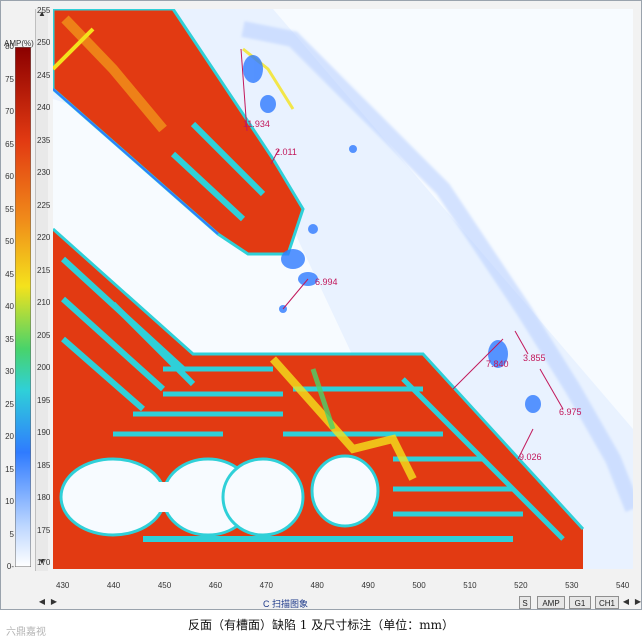 The height and width of the screenshot is (643, 642). I want to click on y-axis-tick-label: 175, so click(44, 530).